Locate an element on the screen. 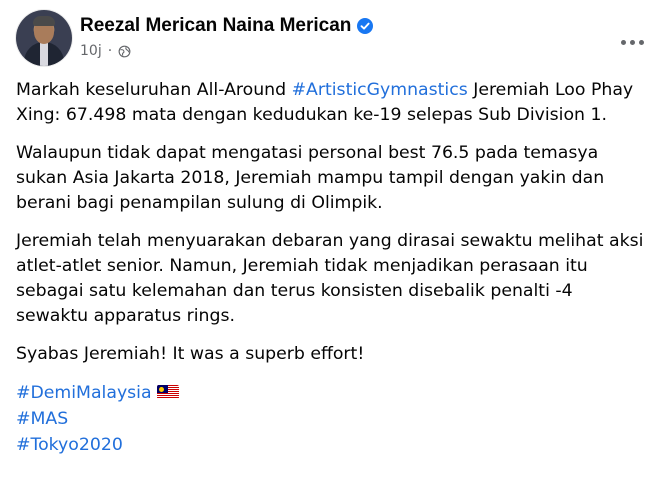  author-row: Reezal Merican Naina Merican is located at coordinates (227, 26).